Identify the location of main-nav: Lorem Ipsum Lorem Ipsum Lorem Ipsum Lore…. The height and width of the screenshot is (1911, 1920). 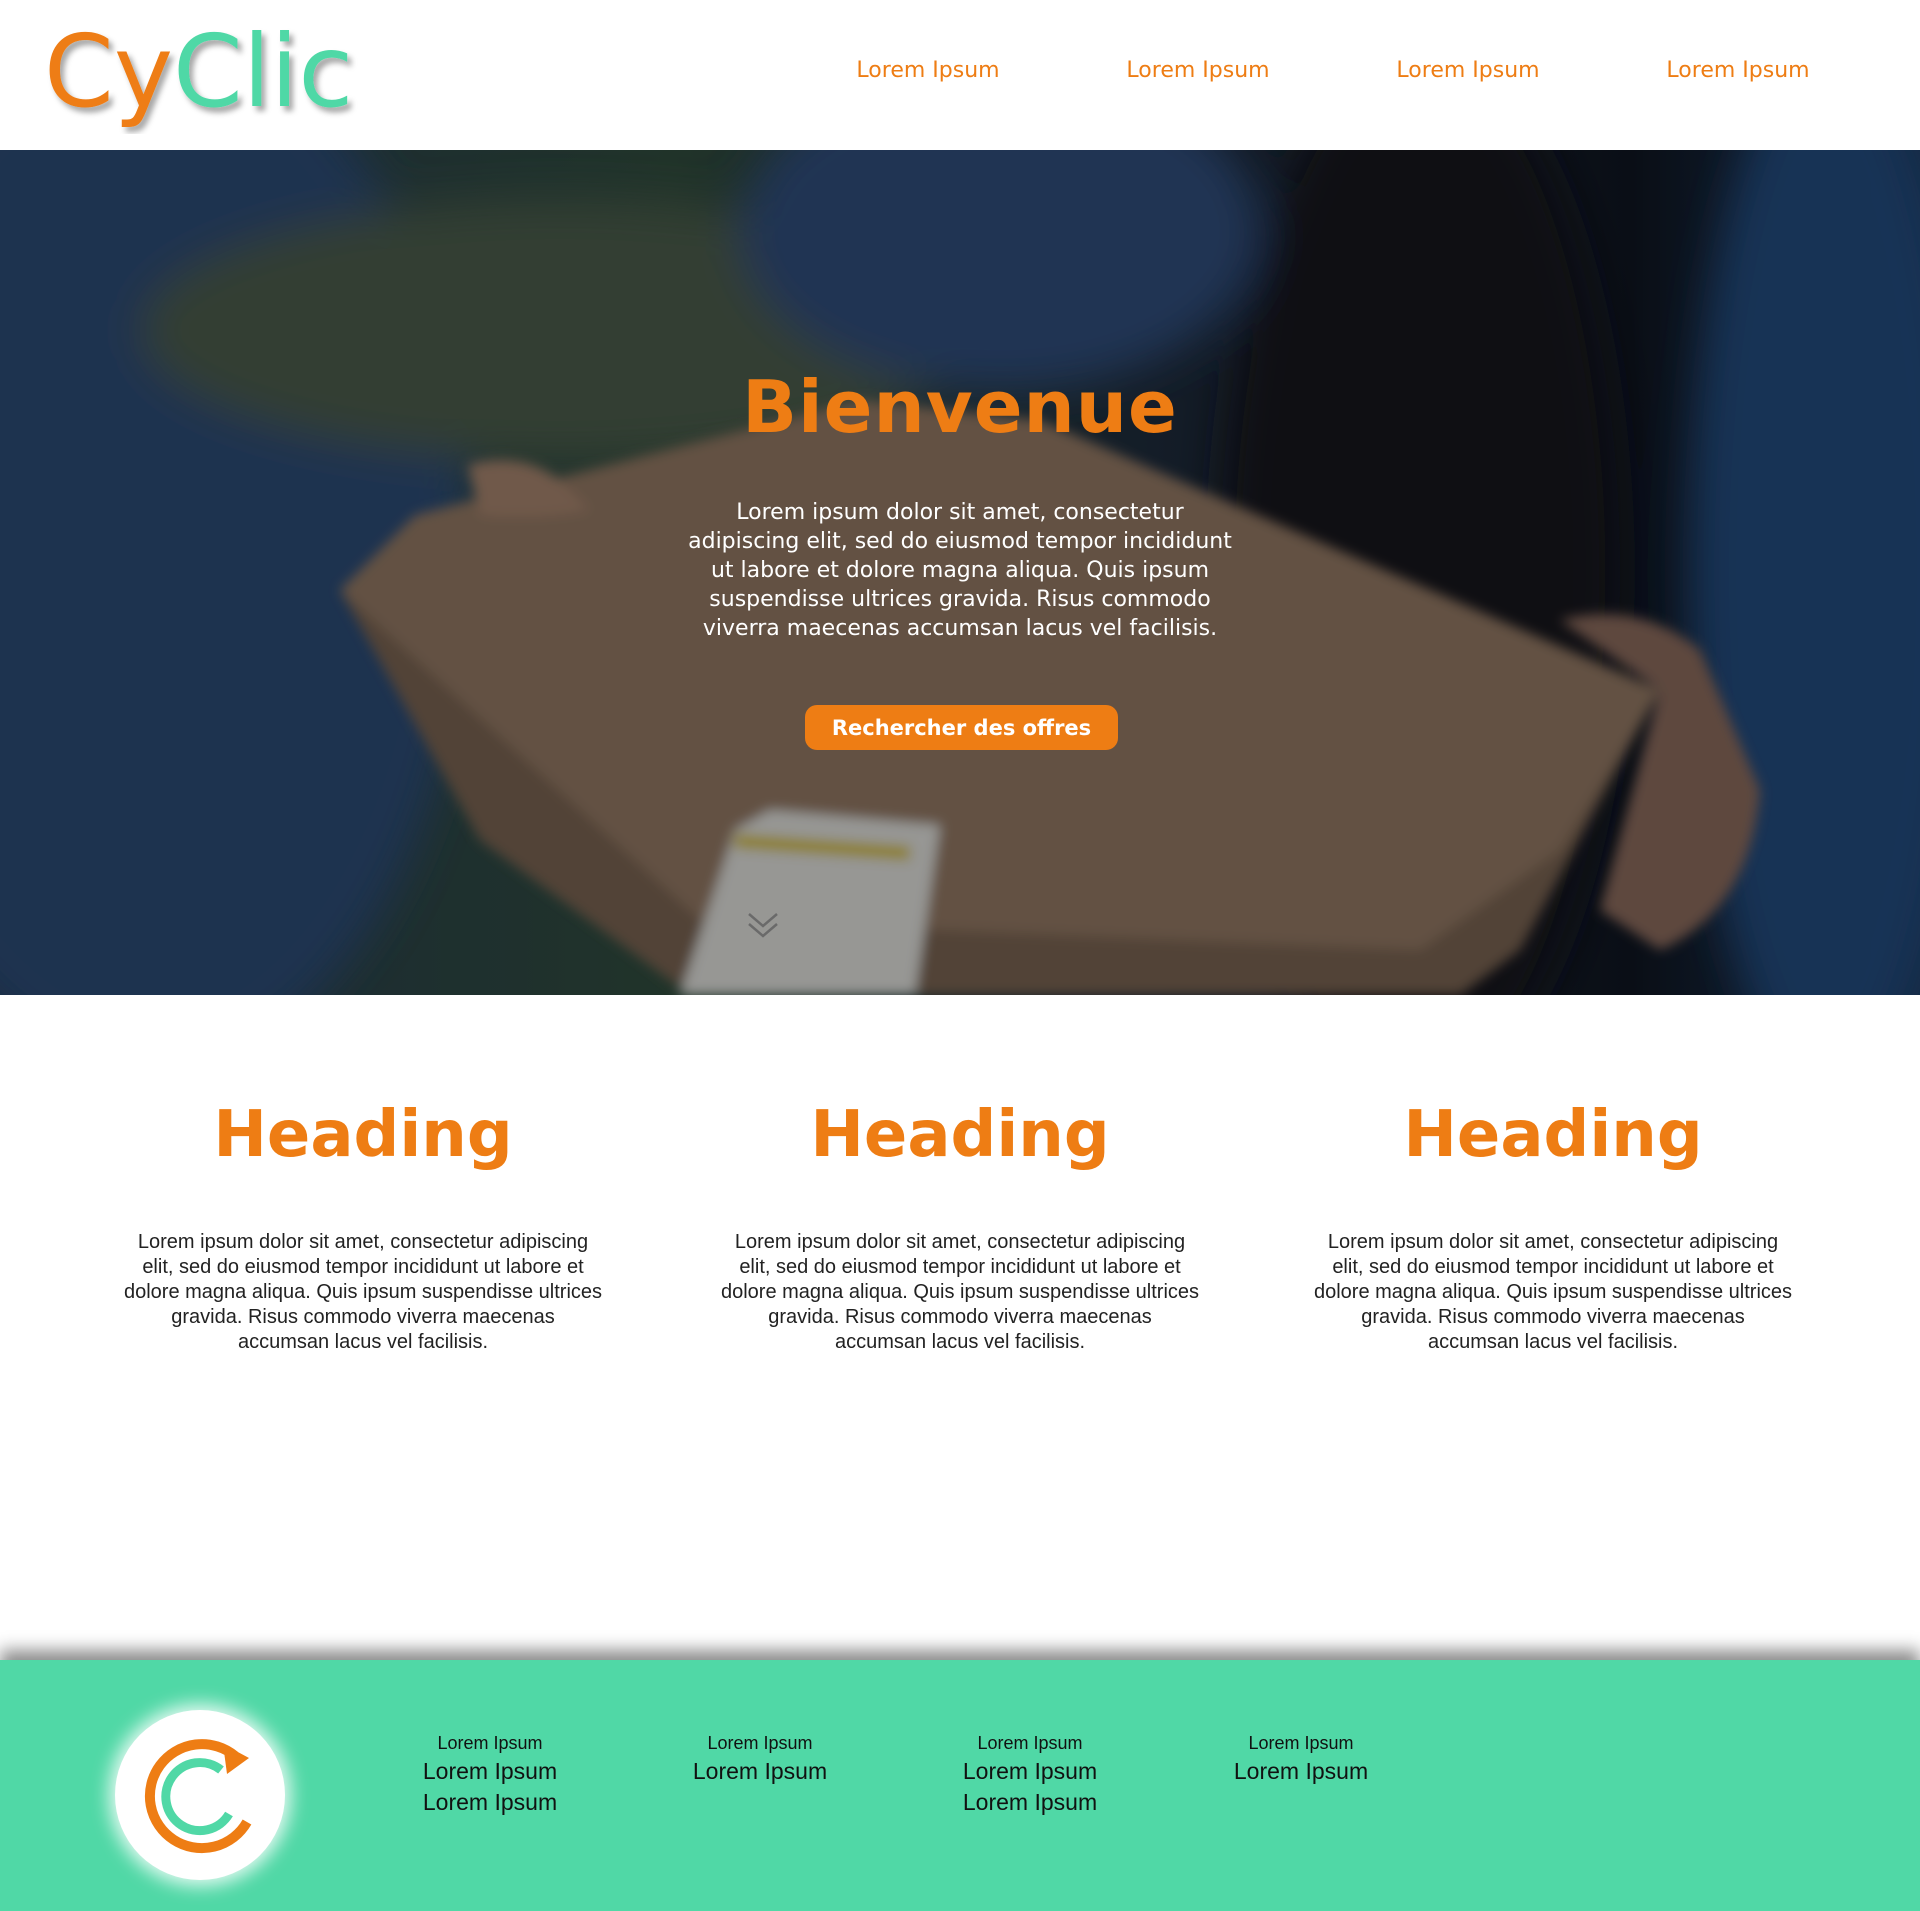
(960, 73).